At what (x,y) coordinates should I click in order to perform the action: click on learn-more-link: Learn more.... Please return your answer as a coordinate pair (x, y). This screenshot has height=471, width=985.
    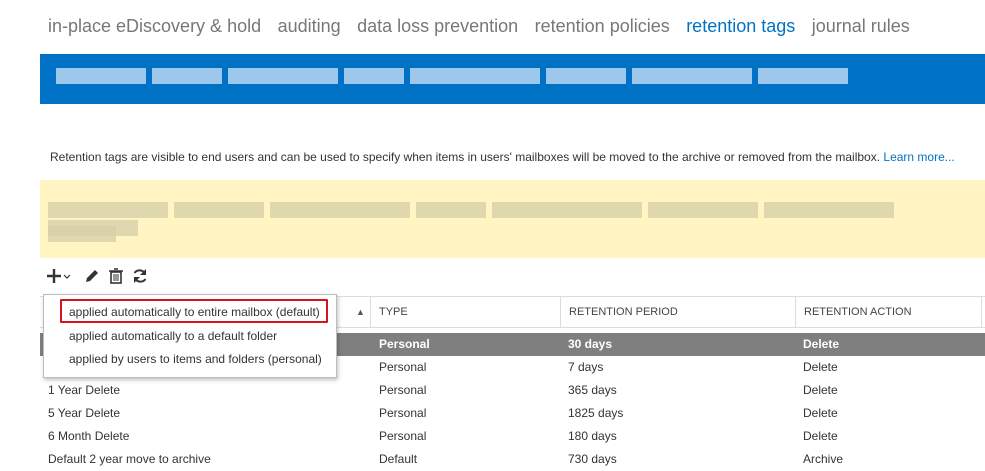
    Looking at the image, I should click on (918, 157).